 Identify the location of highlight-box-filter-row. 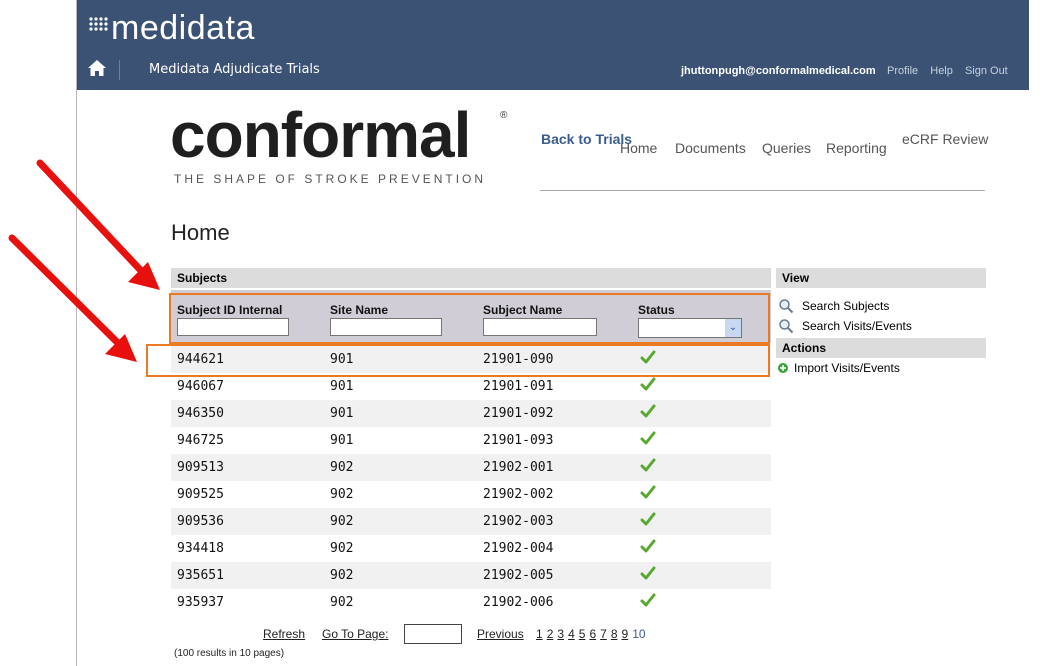
(469, 318).